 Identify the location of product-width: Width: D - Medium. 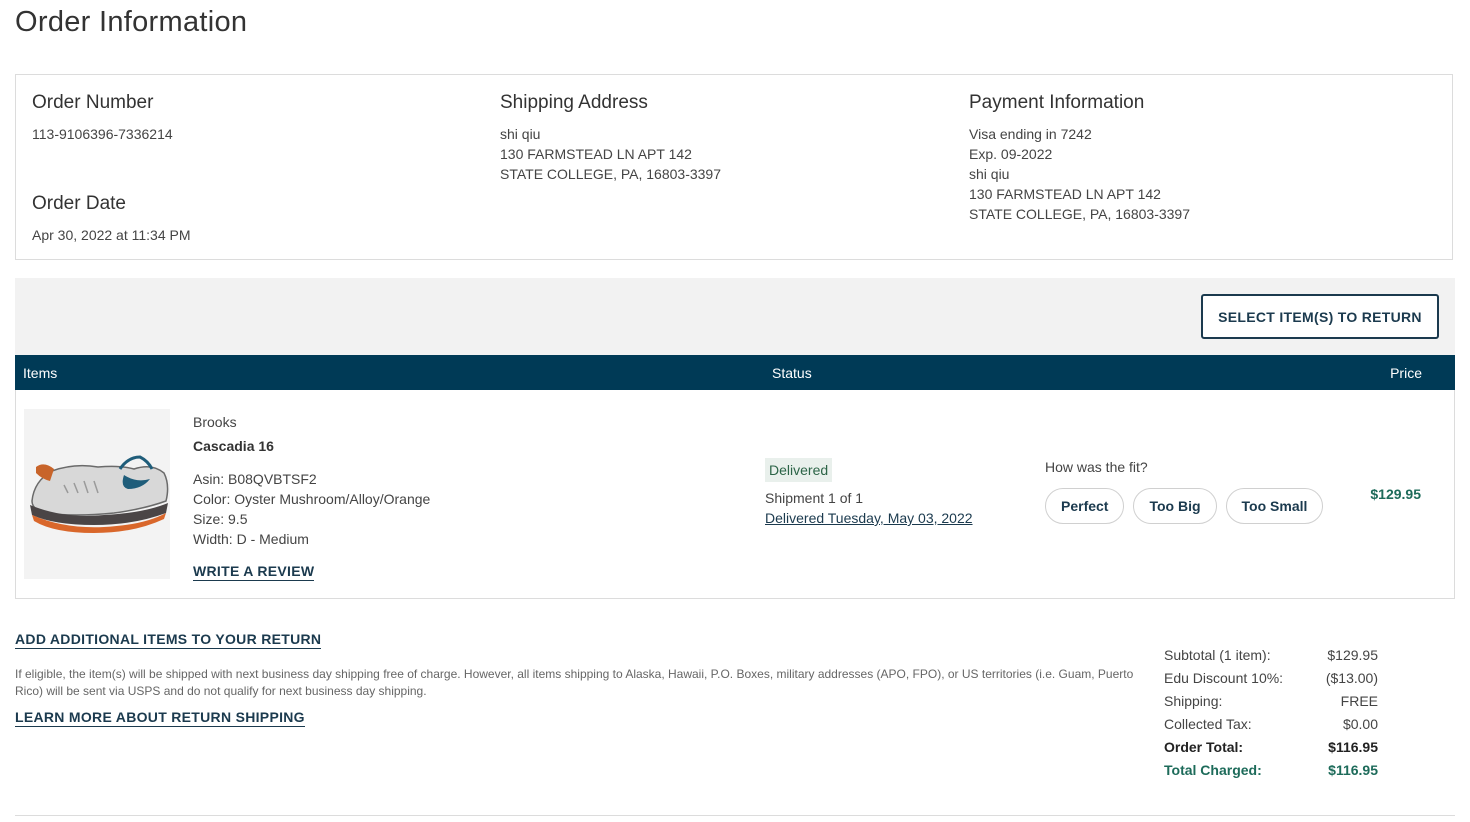
(251, 539).